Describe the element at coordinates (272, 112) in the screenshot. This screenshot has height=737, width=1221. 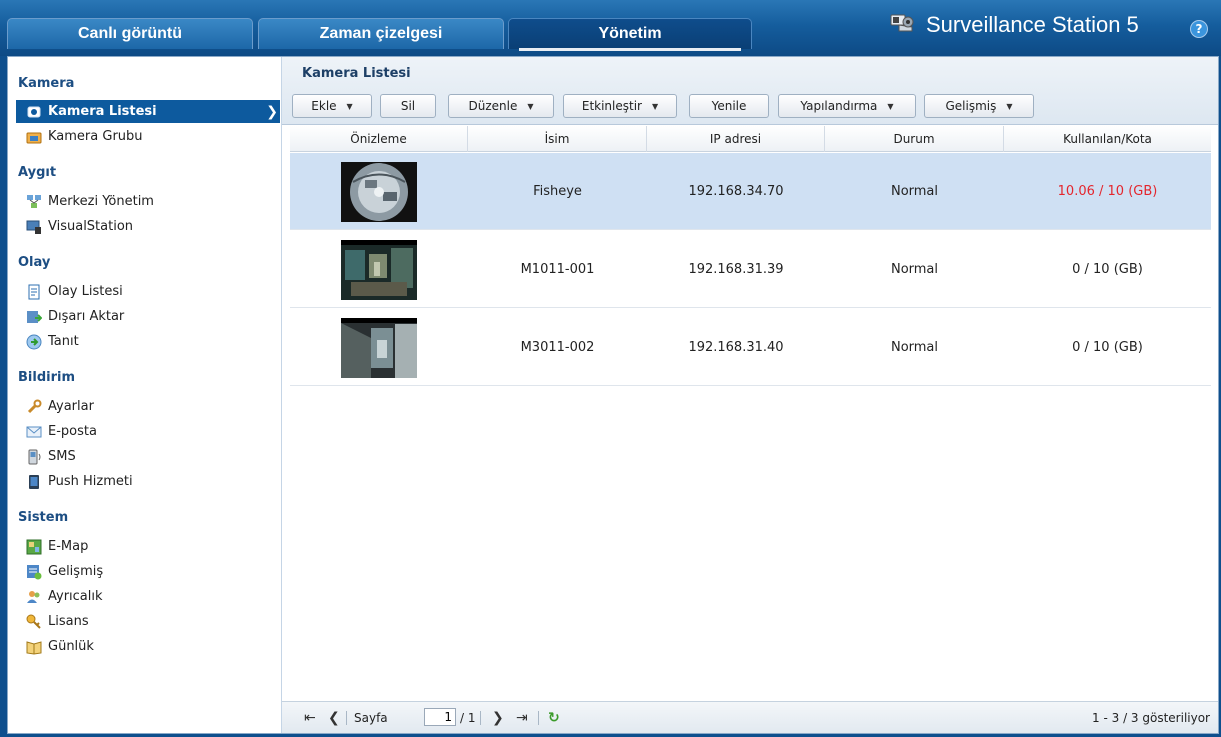
I see `chevron-right-icon: ❯` at that location.